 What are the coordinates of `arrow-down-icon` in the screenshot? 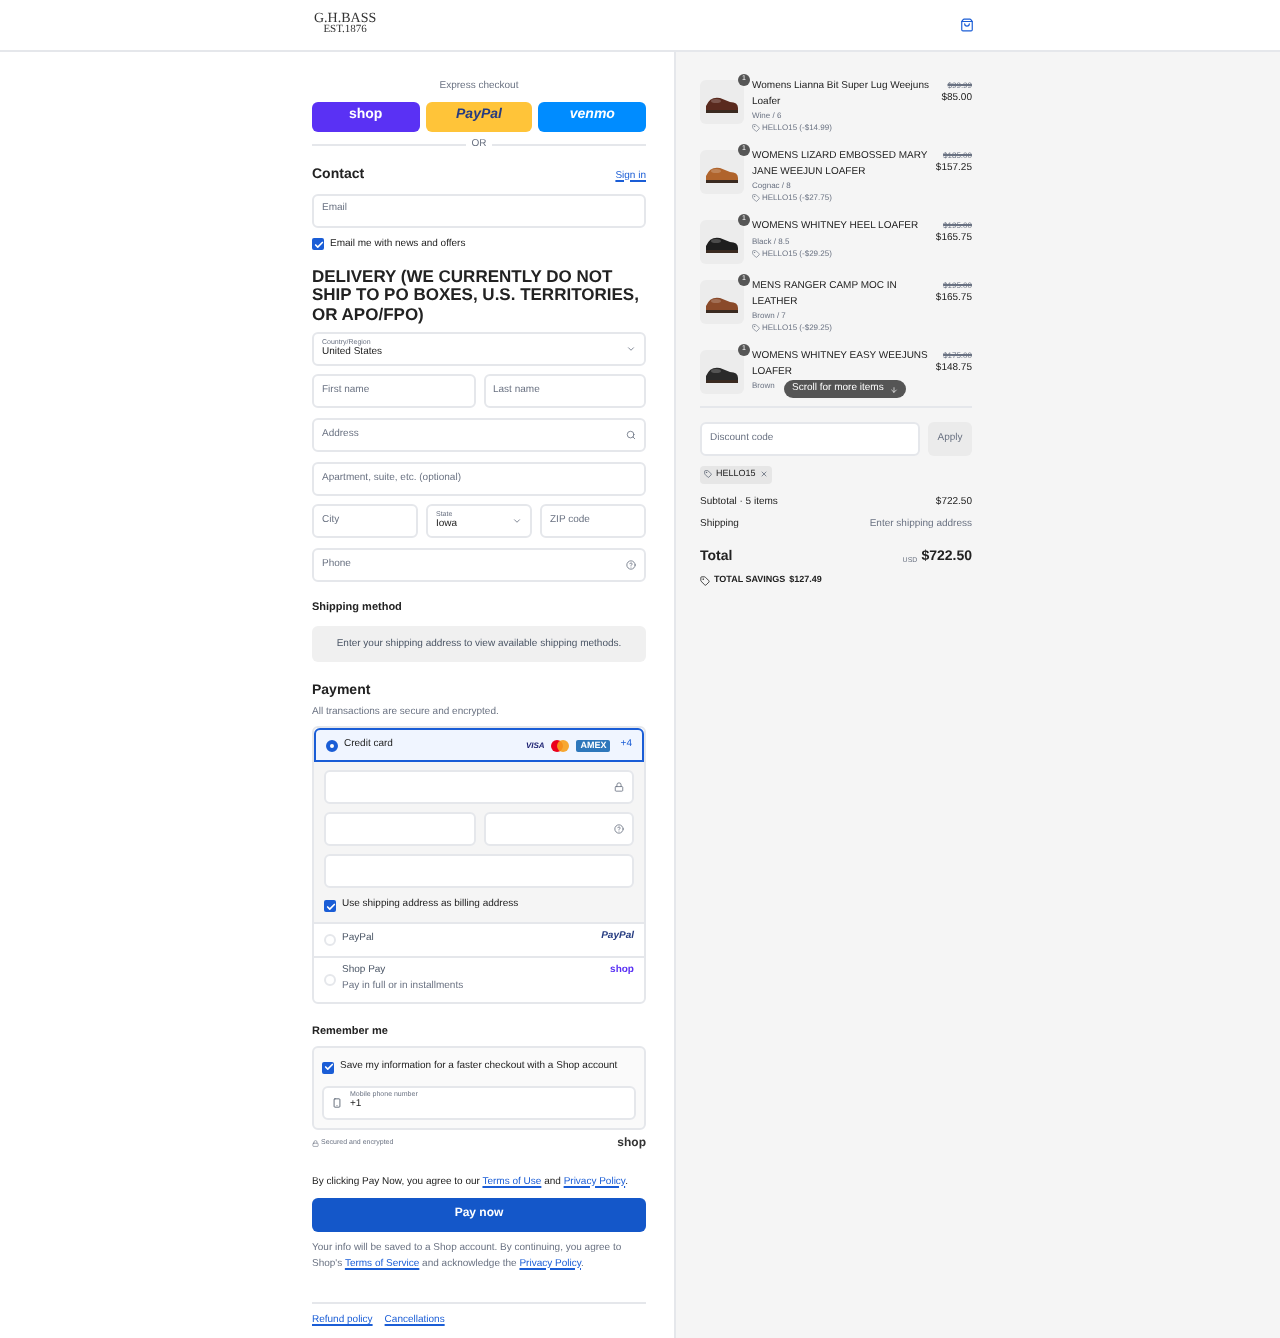 It's located at (893, 389).